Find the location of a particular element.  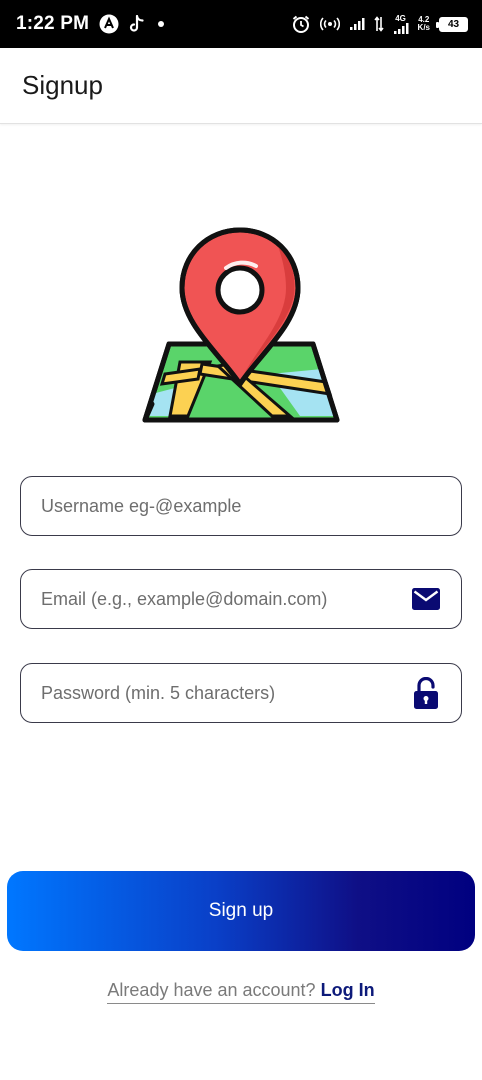

username-input is located at coordinates (241, 506).